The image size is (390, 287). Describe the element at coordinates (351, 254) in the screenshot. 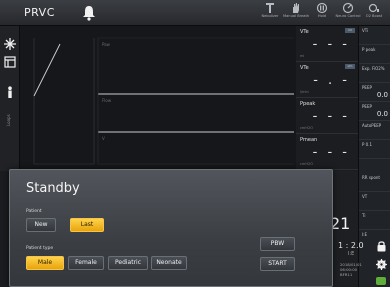

I see `ie-ratio-unit: I:E` at that location.